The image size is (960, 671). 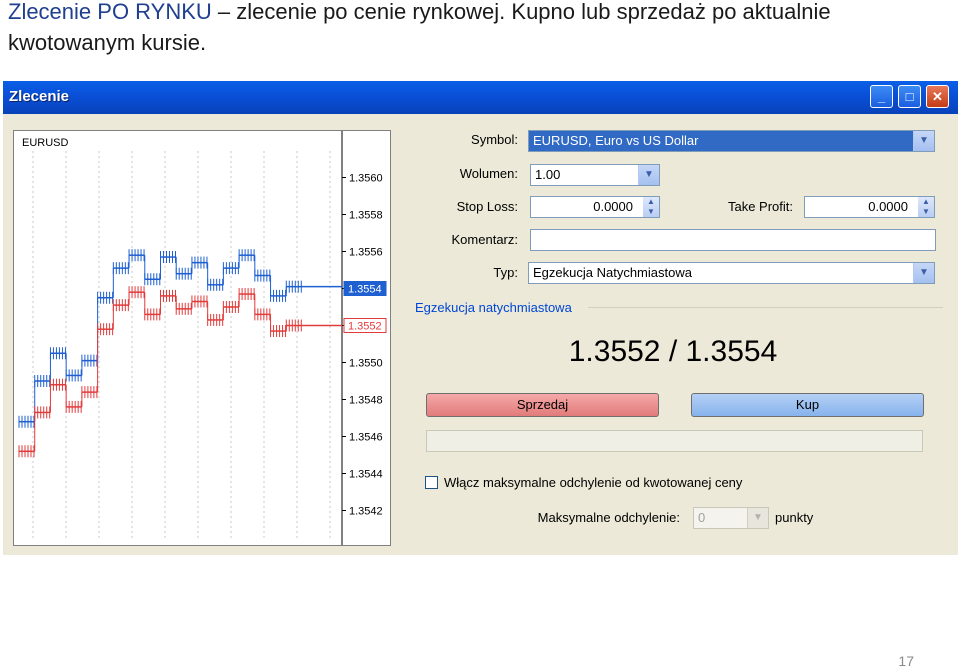 I want to click on stoploss-input: 0.0000 ▲ ▼, so click(x=595, y=207).